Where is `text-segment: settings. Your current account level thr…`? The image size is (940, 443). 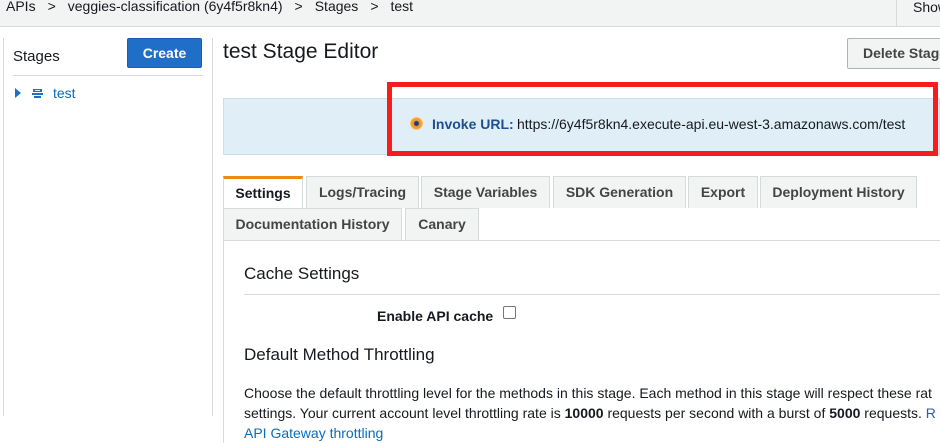 text-segment: settings. Your current account level thr… is located at coordinates (404, 413).